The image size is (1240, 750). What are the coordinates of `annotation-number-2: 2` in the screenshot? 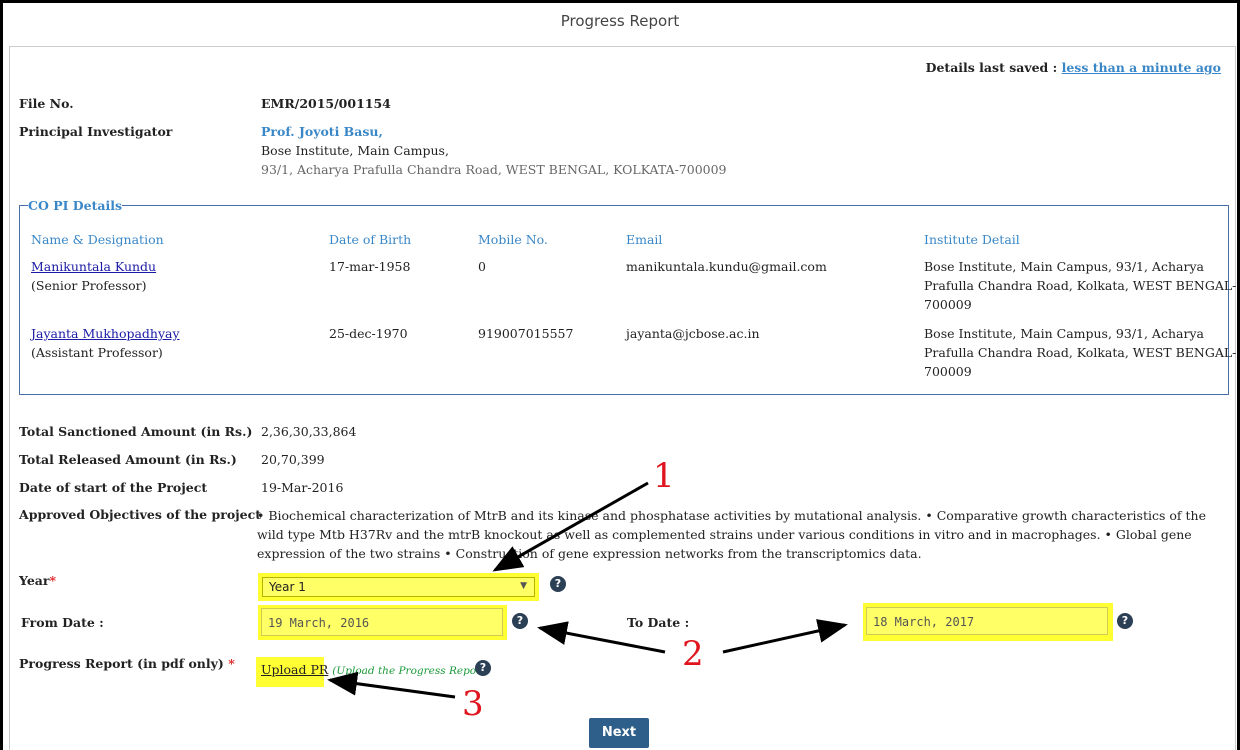 It's located at (693, 654).